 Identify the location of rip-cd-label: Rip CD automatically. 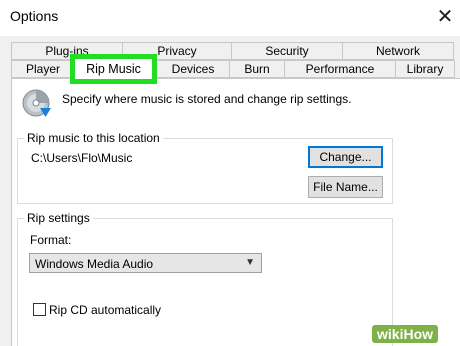
(105, 310).